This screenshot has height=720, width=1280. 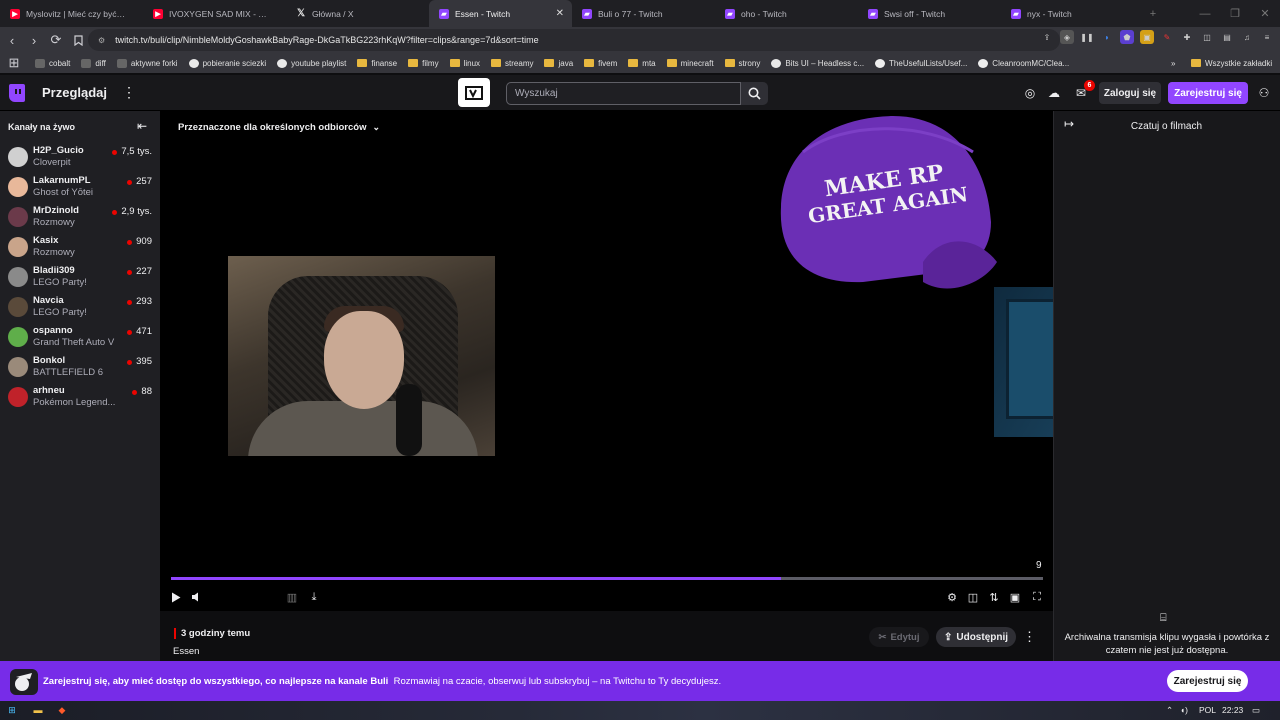 What do you see at coordinates (1265, 13) in the screenshot?
I see `close-window-icon: ✕` at bounding box center [1265, 13].